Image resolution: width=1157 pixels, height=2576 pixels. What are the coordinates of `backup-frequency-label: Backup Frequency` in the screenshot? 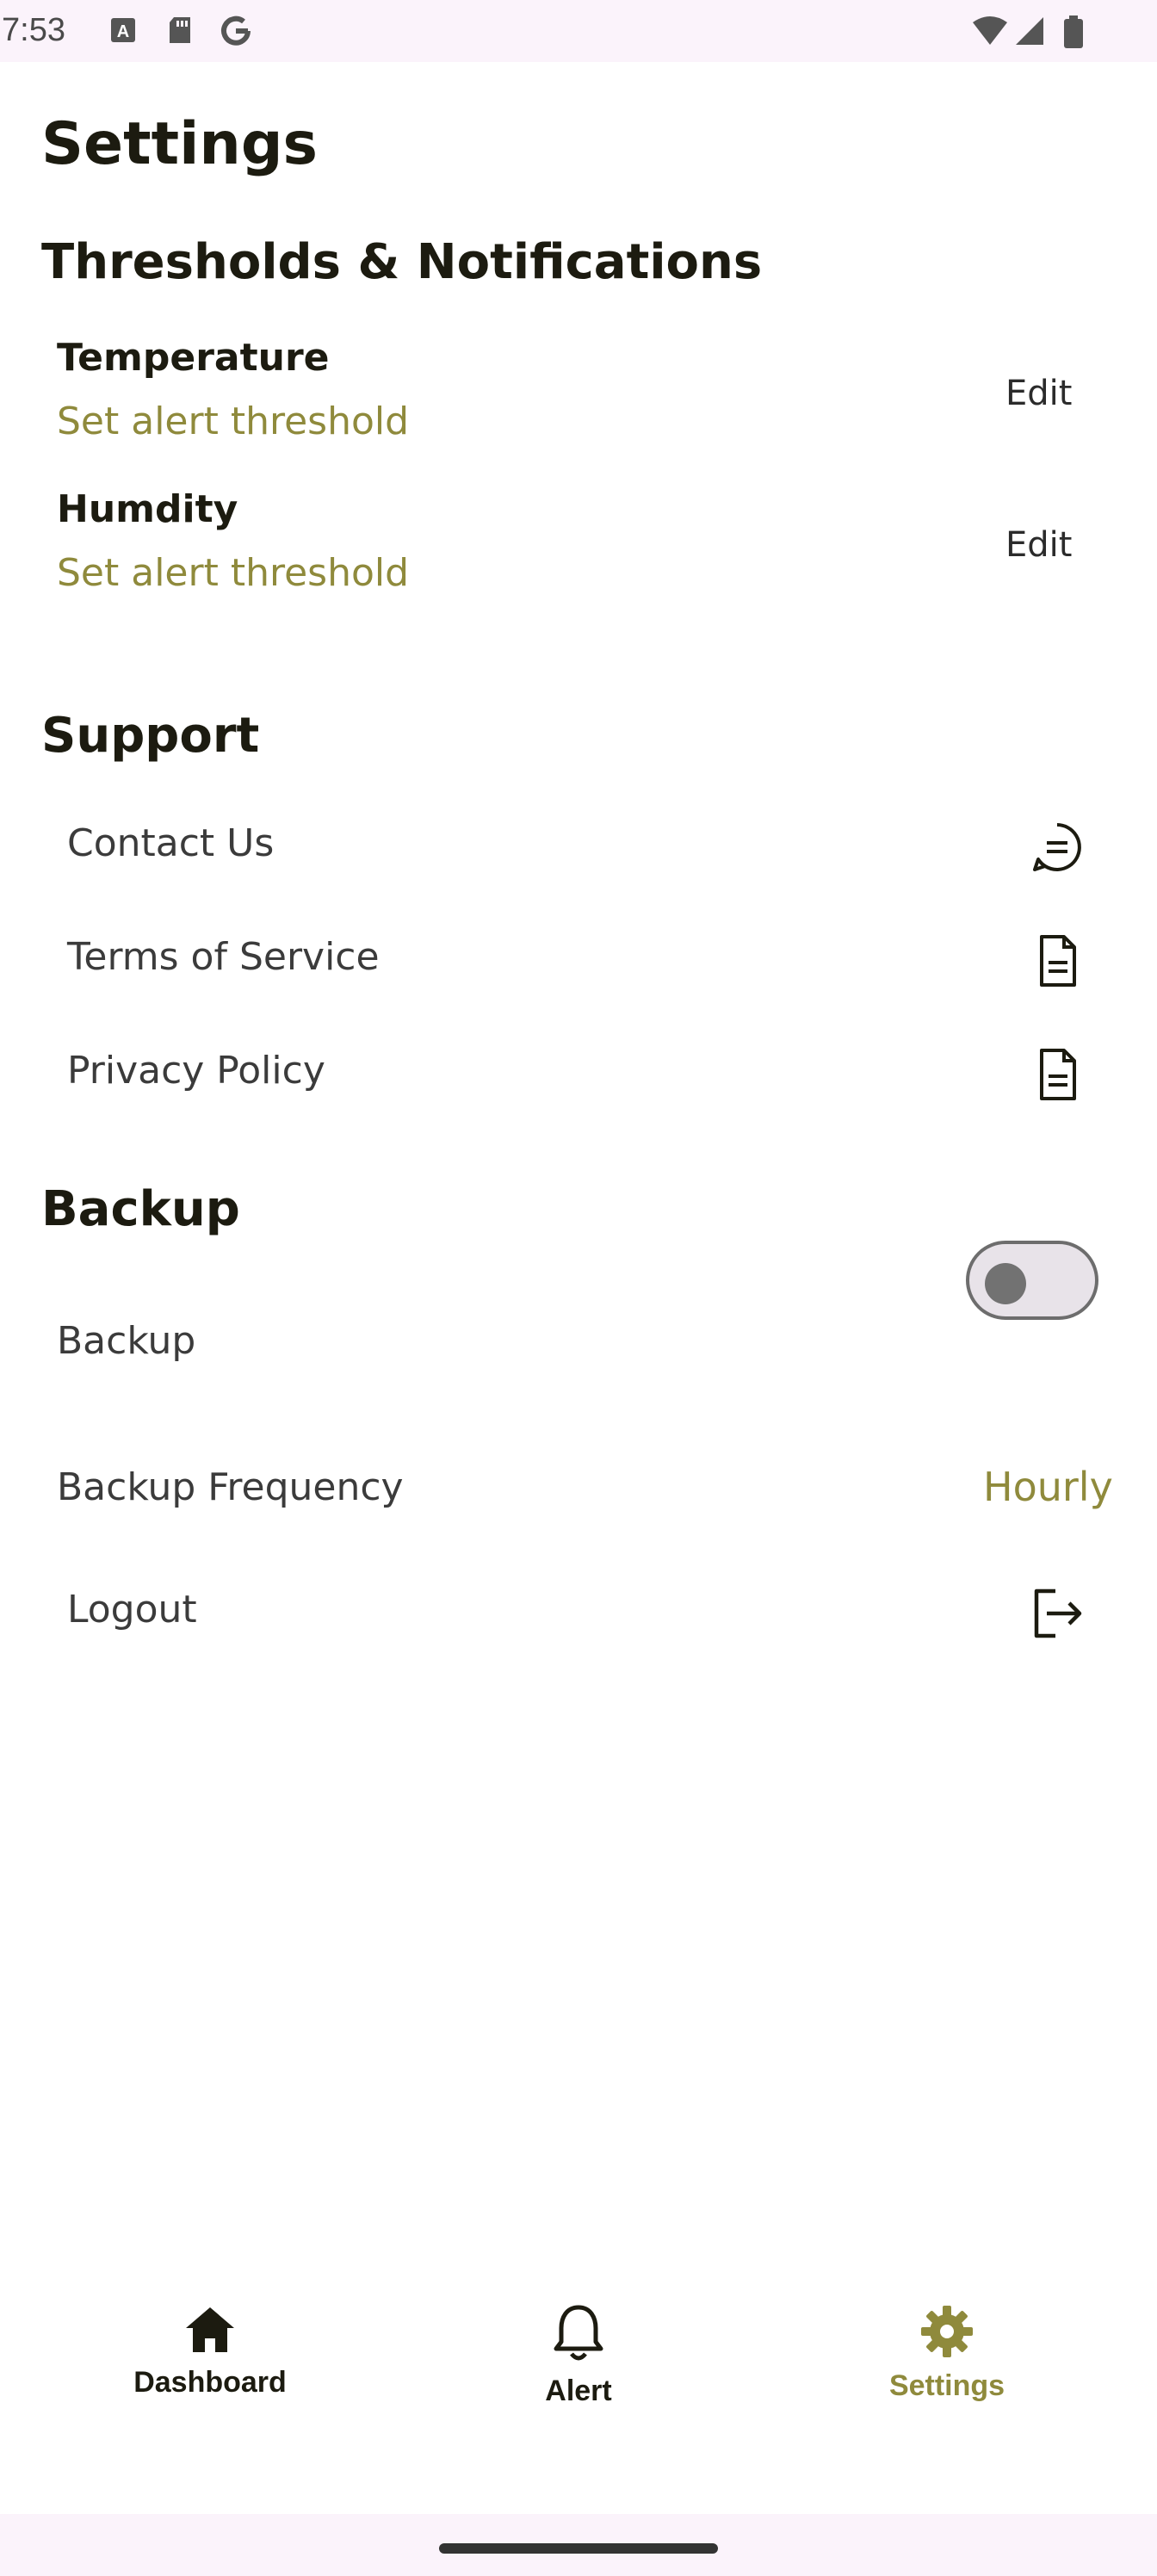 It's located at (231, 1487).